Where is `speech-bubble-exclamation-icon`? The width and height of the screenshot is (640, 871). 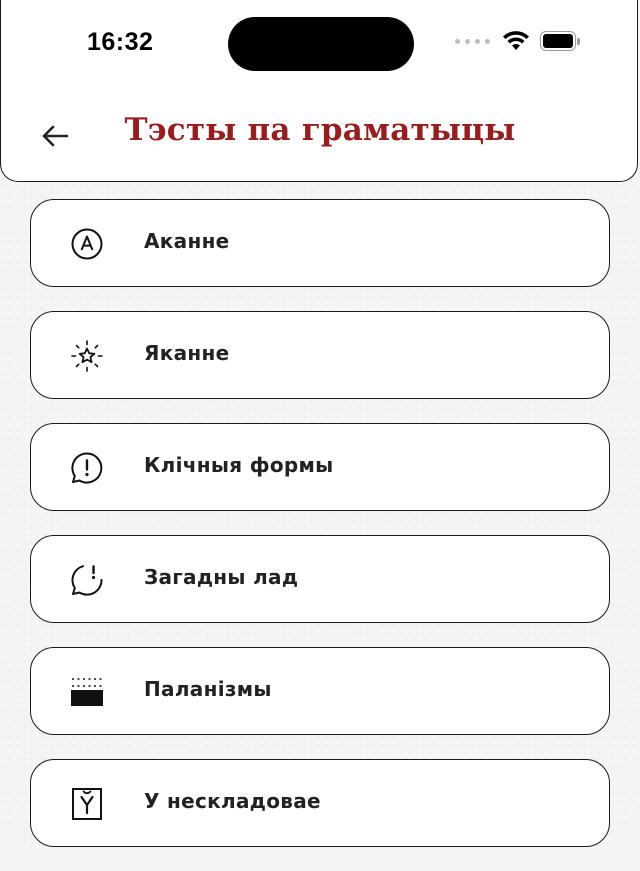 speech-bubble-exclamation-icon is located at coordinates (87, 468).